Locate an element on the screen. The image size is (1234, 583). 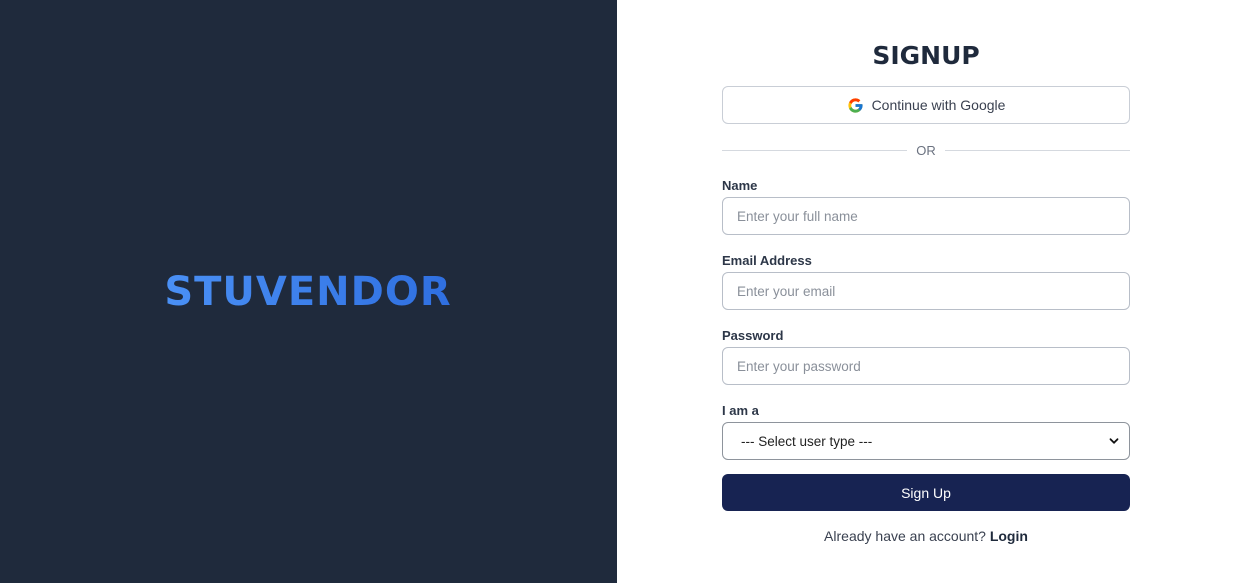
or-divider: OR is located at coordinates (926, 150).